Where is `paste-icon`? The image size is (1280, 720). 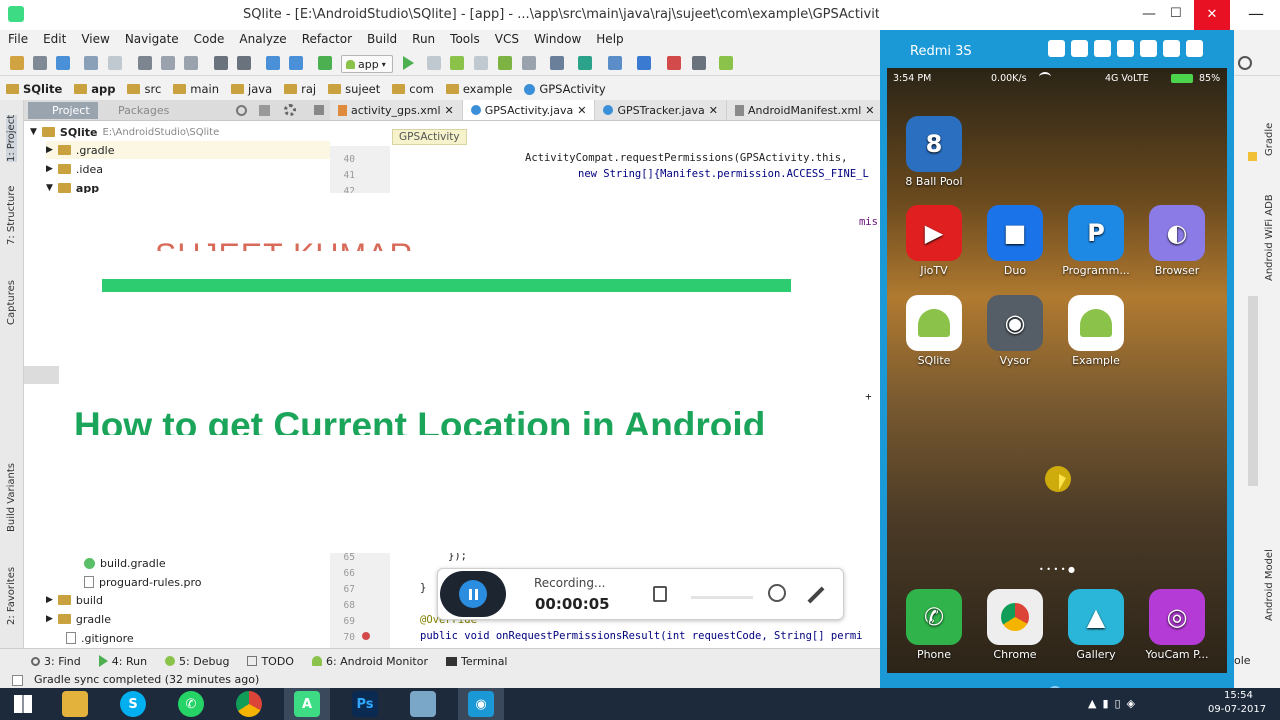 paste-icon is located at coordinates (191, 63).